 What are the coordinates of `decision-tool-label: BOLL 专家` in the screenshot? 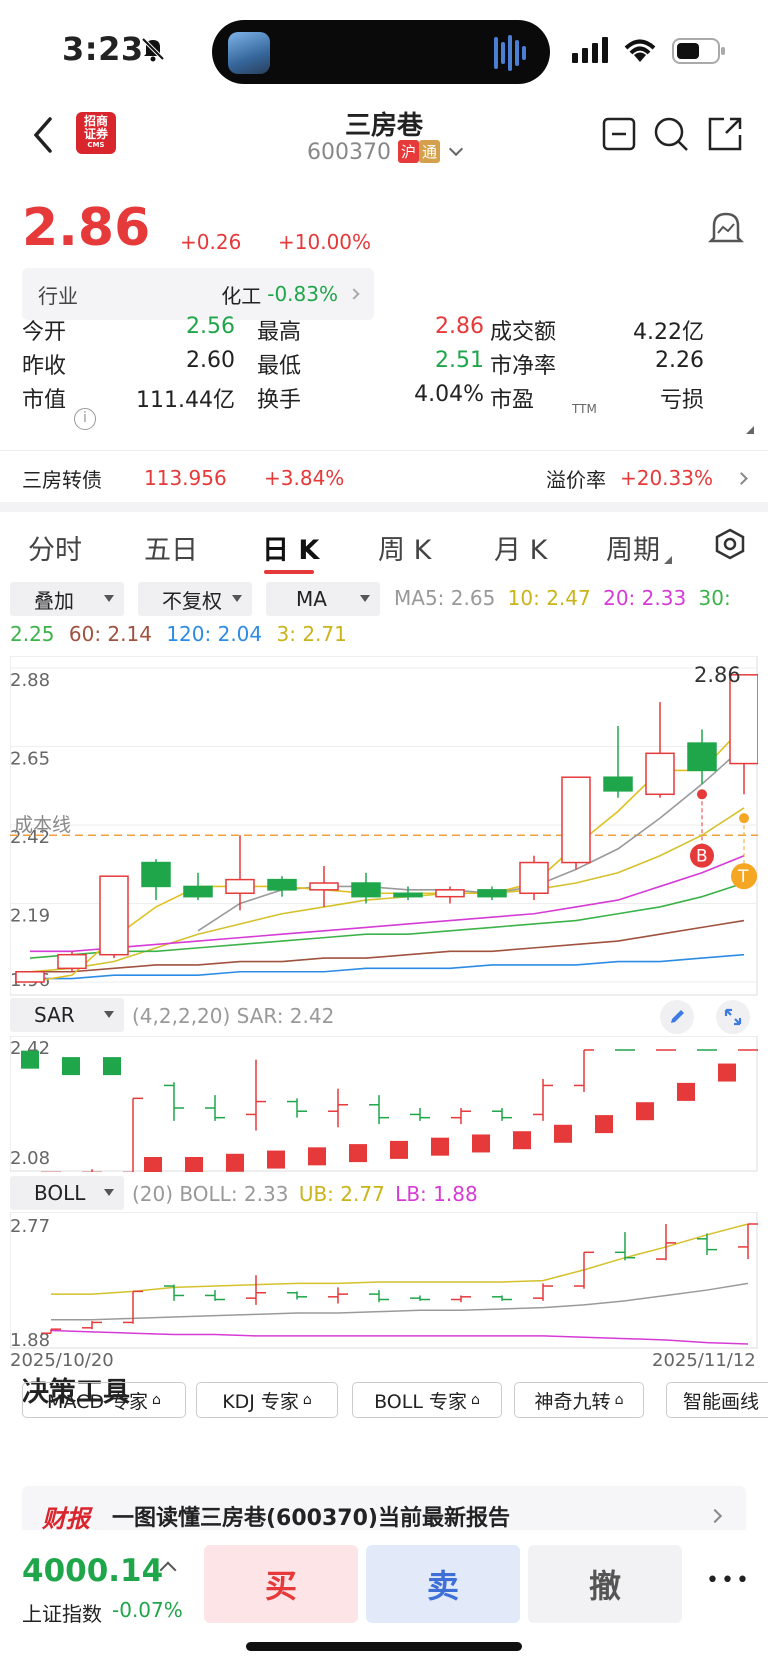 It's located at (420, 1401).